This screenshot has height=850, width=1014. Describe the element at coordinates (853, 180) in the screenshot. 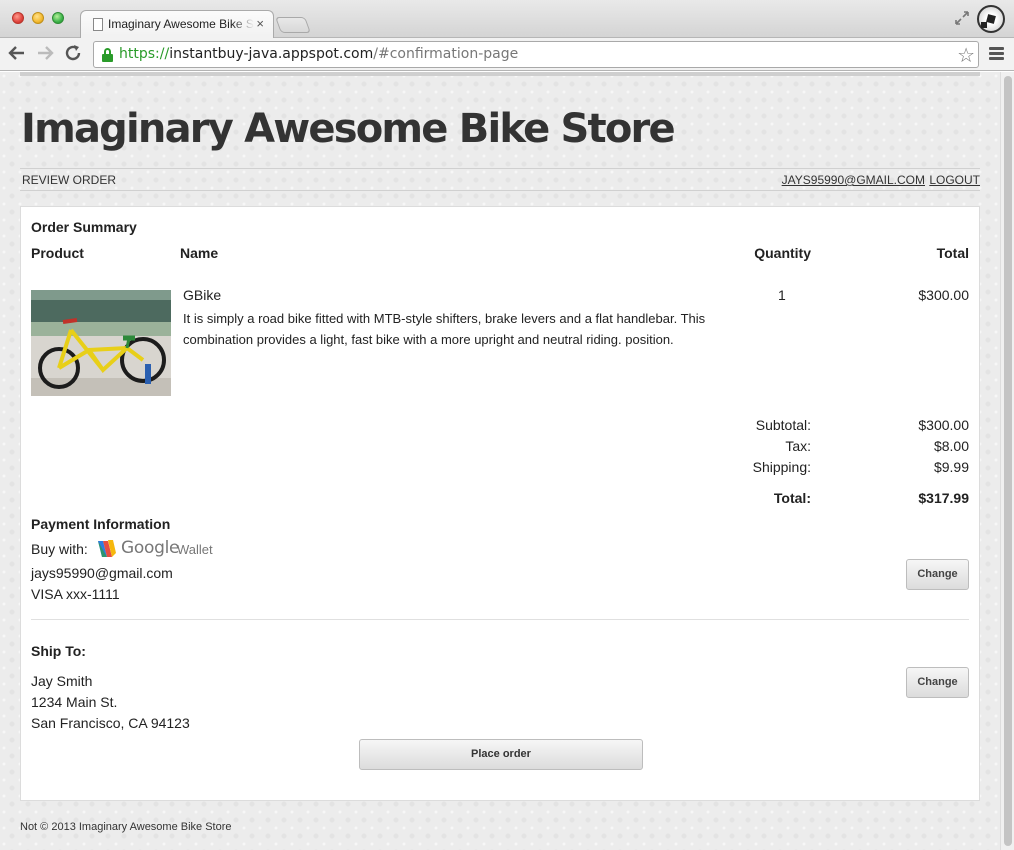

I see `user-email-link: JAYS95990@GMAIL.COM` at that location.